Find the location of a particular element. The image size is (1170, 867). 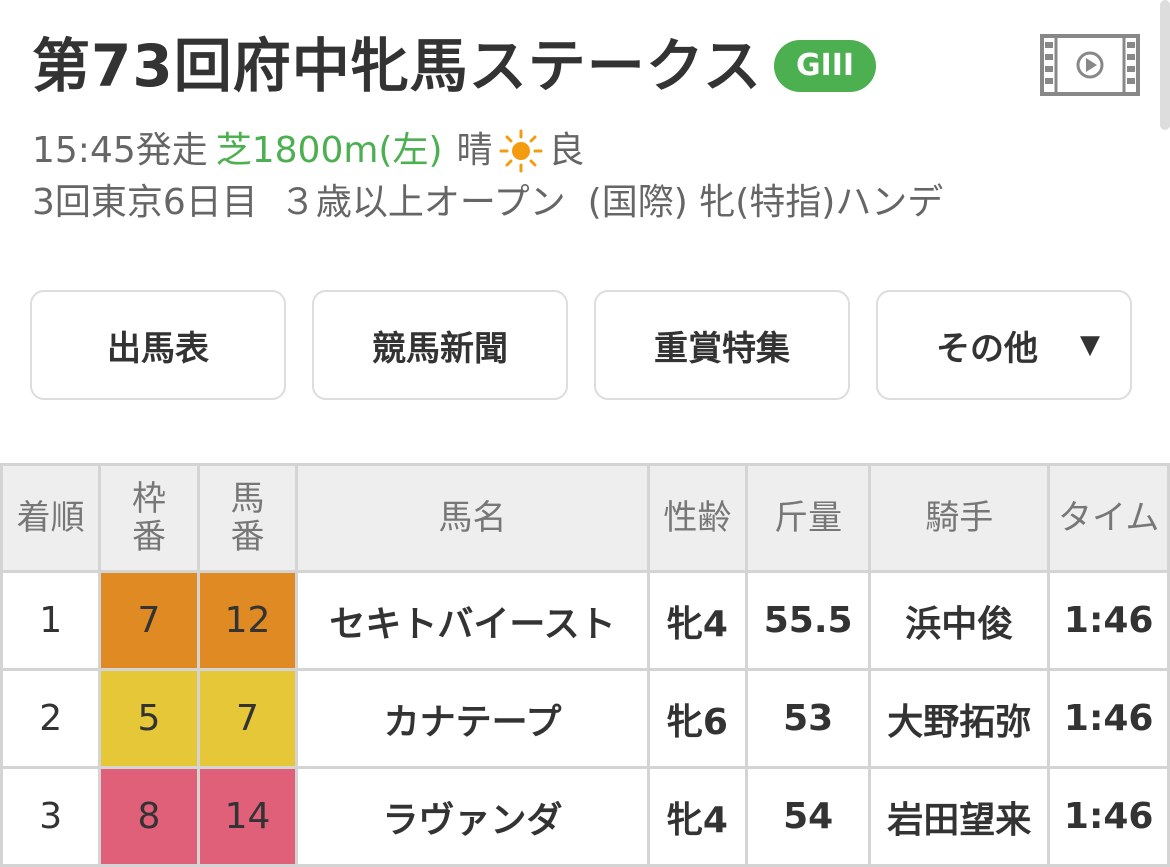

weather-label: 晴 is located at coordinates (474, 150).